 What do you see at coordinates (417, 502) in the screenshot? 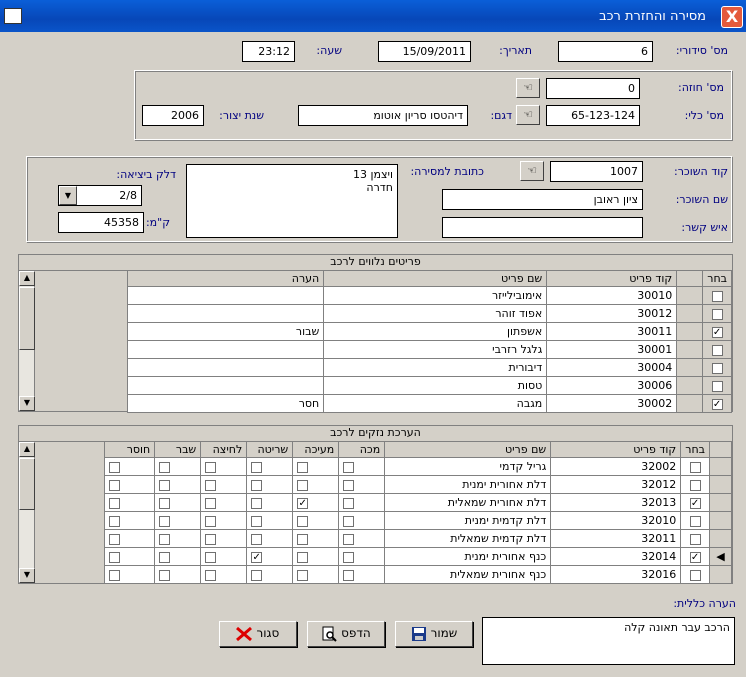
I see `table-row: ✓ 32013 דלת אחורית שמאלית ✓` at bounding box center [417, 502].